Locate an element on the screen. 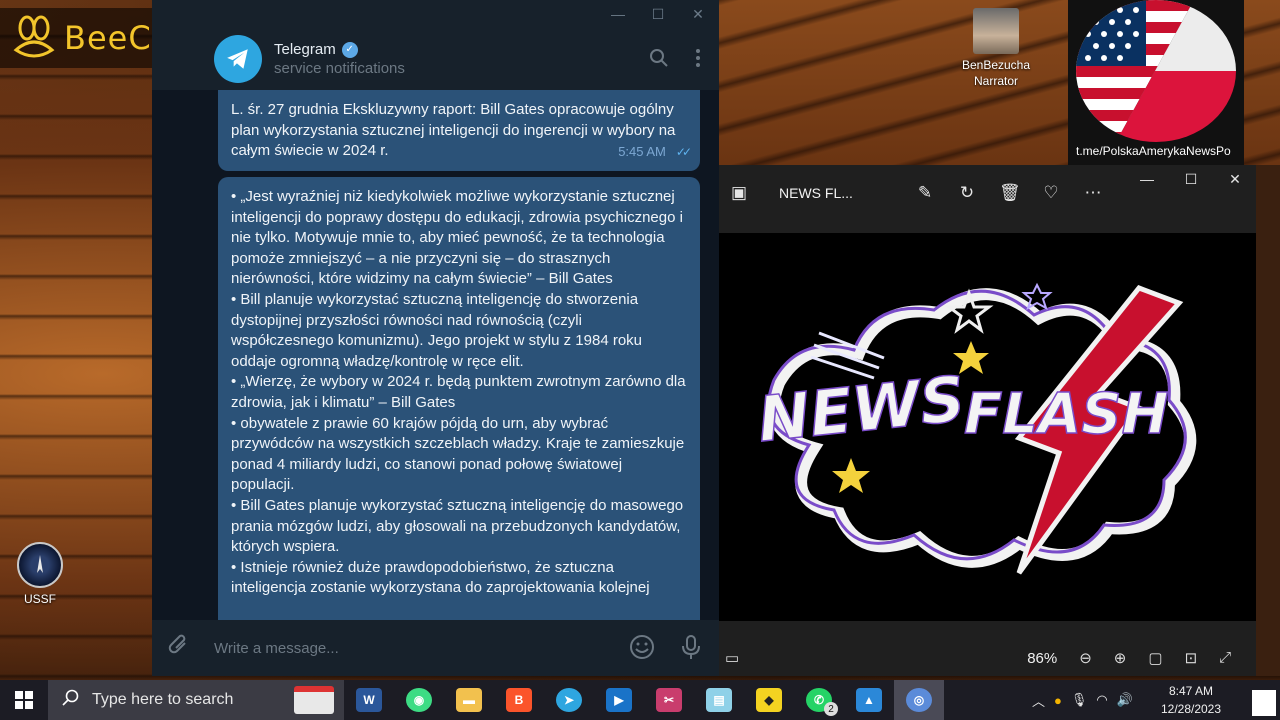  desktop-icon-ussf: USSF is located at coordinates (40, 574).